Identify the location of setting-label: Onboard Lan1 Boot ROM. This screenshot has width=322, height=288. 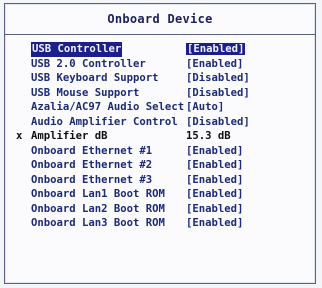
(98, 194).